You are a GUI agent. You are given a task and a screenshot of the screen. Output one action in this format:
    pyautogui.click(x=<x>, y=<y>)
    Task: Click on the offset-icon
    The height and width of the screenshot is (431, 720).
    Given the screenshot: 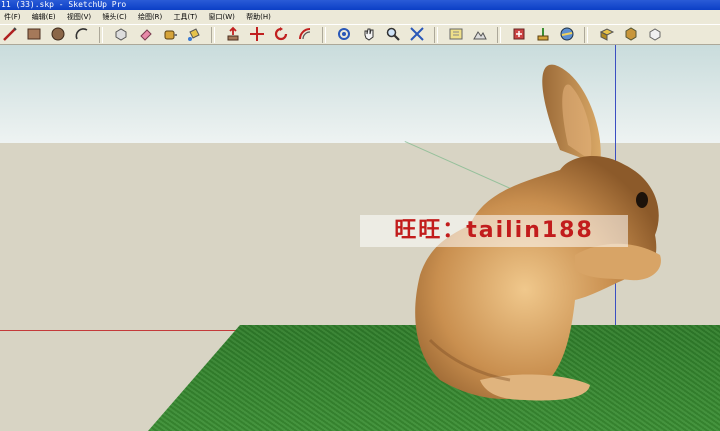 What is the action you would take?
    pyautogui.click(x=305, y=34)
    